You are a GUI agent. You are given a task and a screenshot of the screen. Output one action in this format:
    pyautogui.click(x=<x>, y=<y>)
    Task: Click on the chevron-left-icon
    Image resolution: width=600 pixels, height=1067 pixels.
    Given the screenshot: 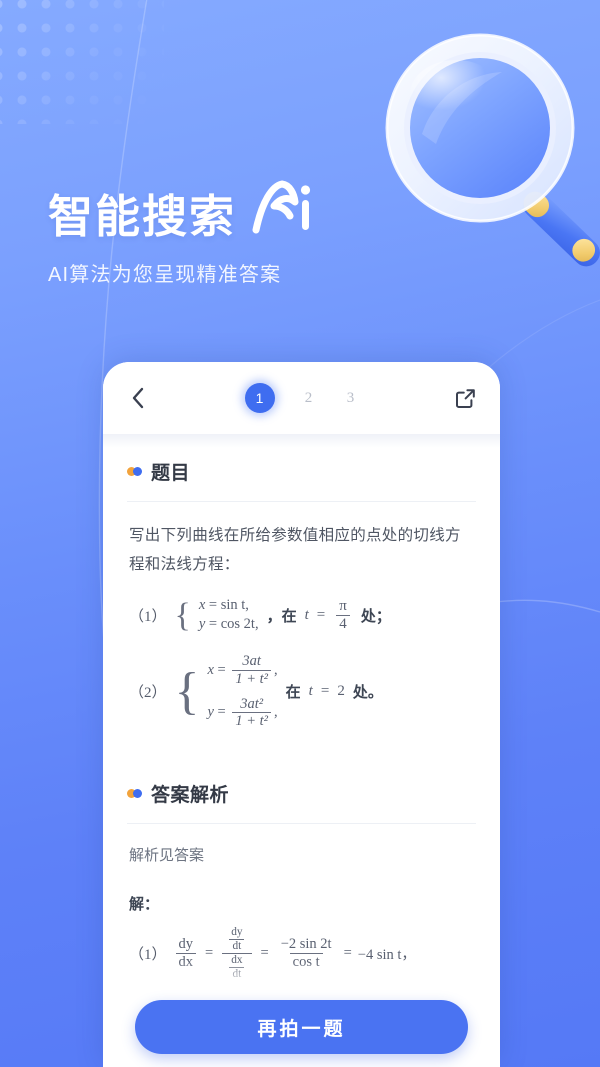 What is the action you would take?
    pyautogui.click(x=138, y=398)
    